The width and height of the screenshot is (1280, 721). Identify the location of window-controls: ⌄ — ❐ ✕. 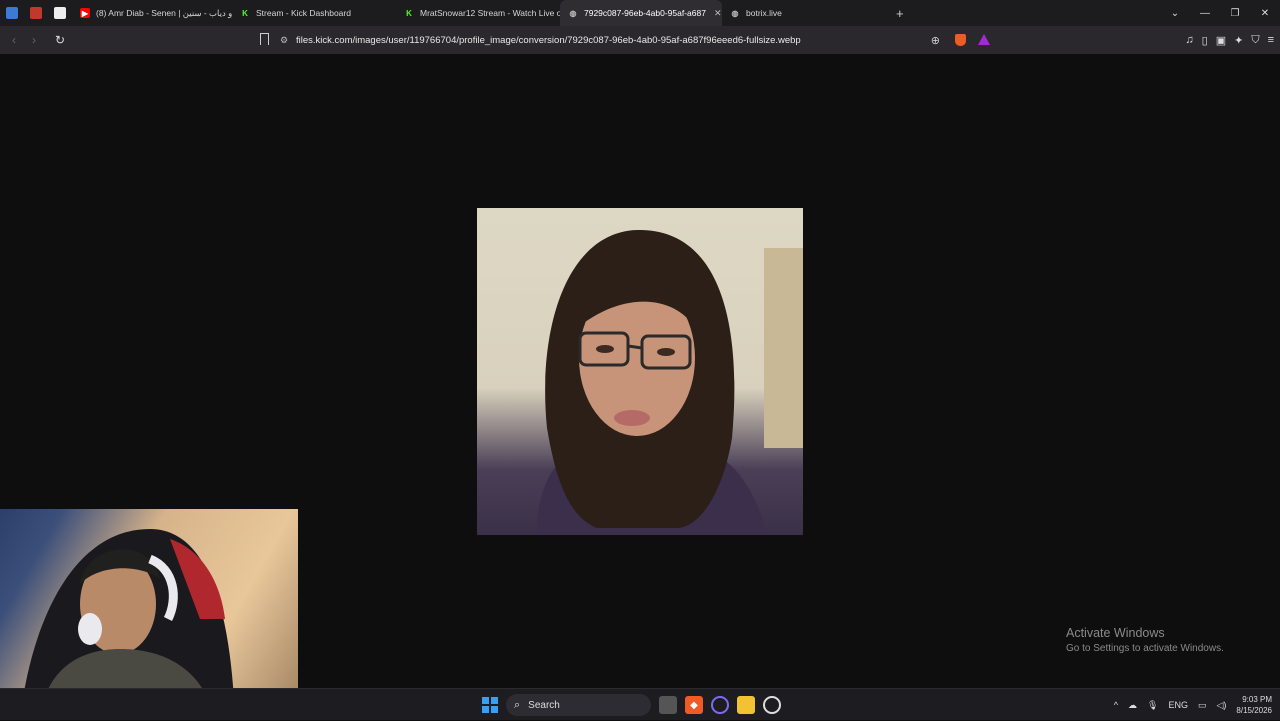
(1220, 13).